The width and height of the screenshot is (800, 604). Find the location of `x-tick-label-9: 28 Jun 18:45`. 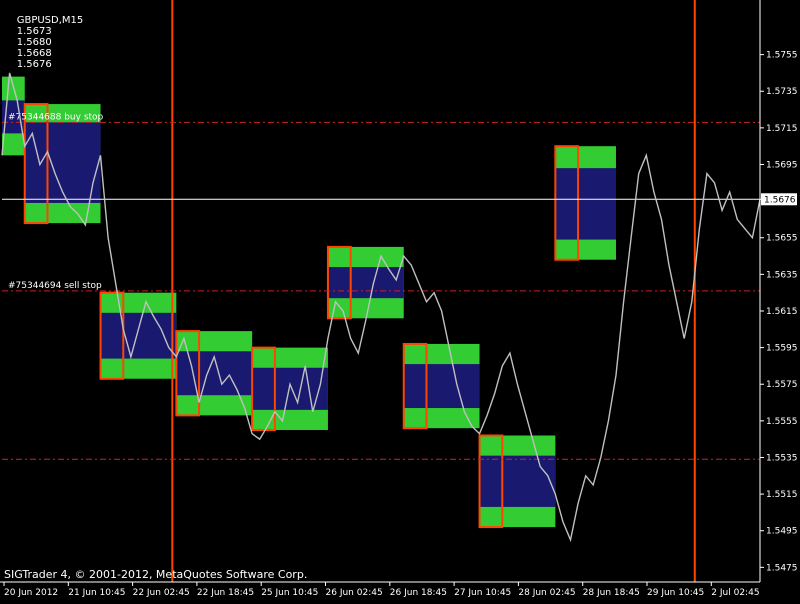

x-tick-label-9: 28 Jun 18:45 is located at coordinates (611, 593).